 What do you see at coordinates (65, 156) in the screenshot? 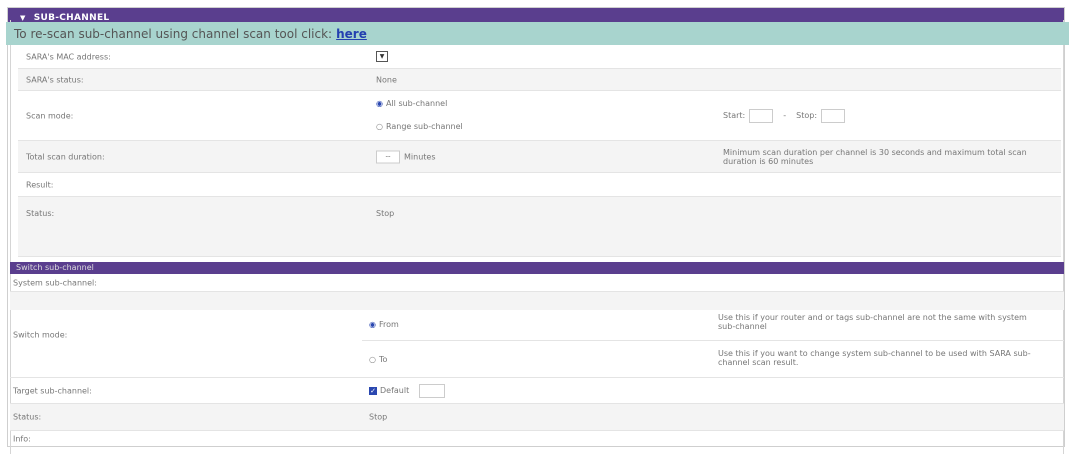
I see `scan-duration-label: Total scan duration:` at bounding box center [65, 156].